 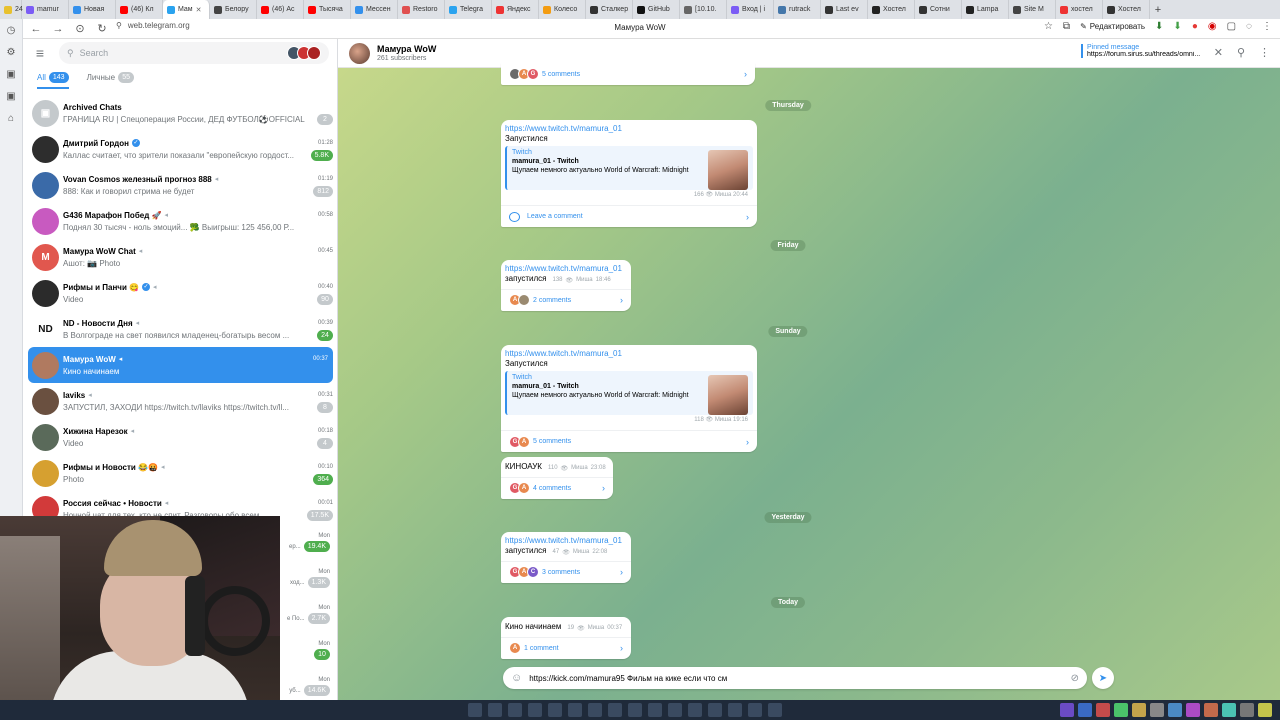 What do you see at coordinates (280, 9) in the screenshot?
I see `browser-tab: (46) Ас` at bounding box center [280, 9].